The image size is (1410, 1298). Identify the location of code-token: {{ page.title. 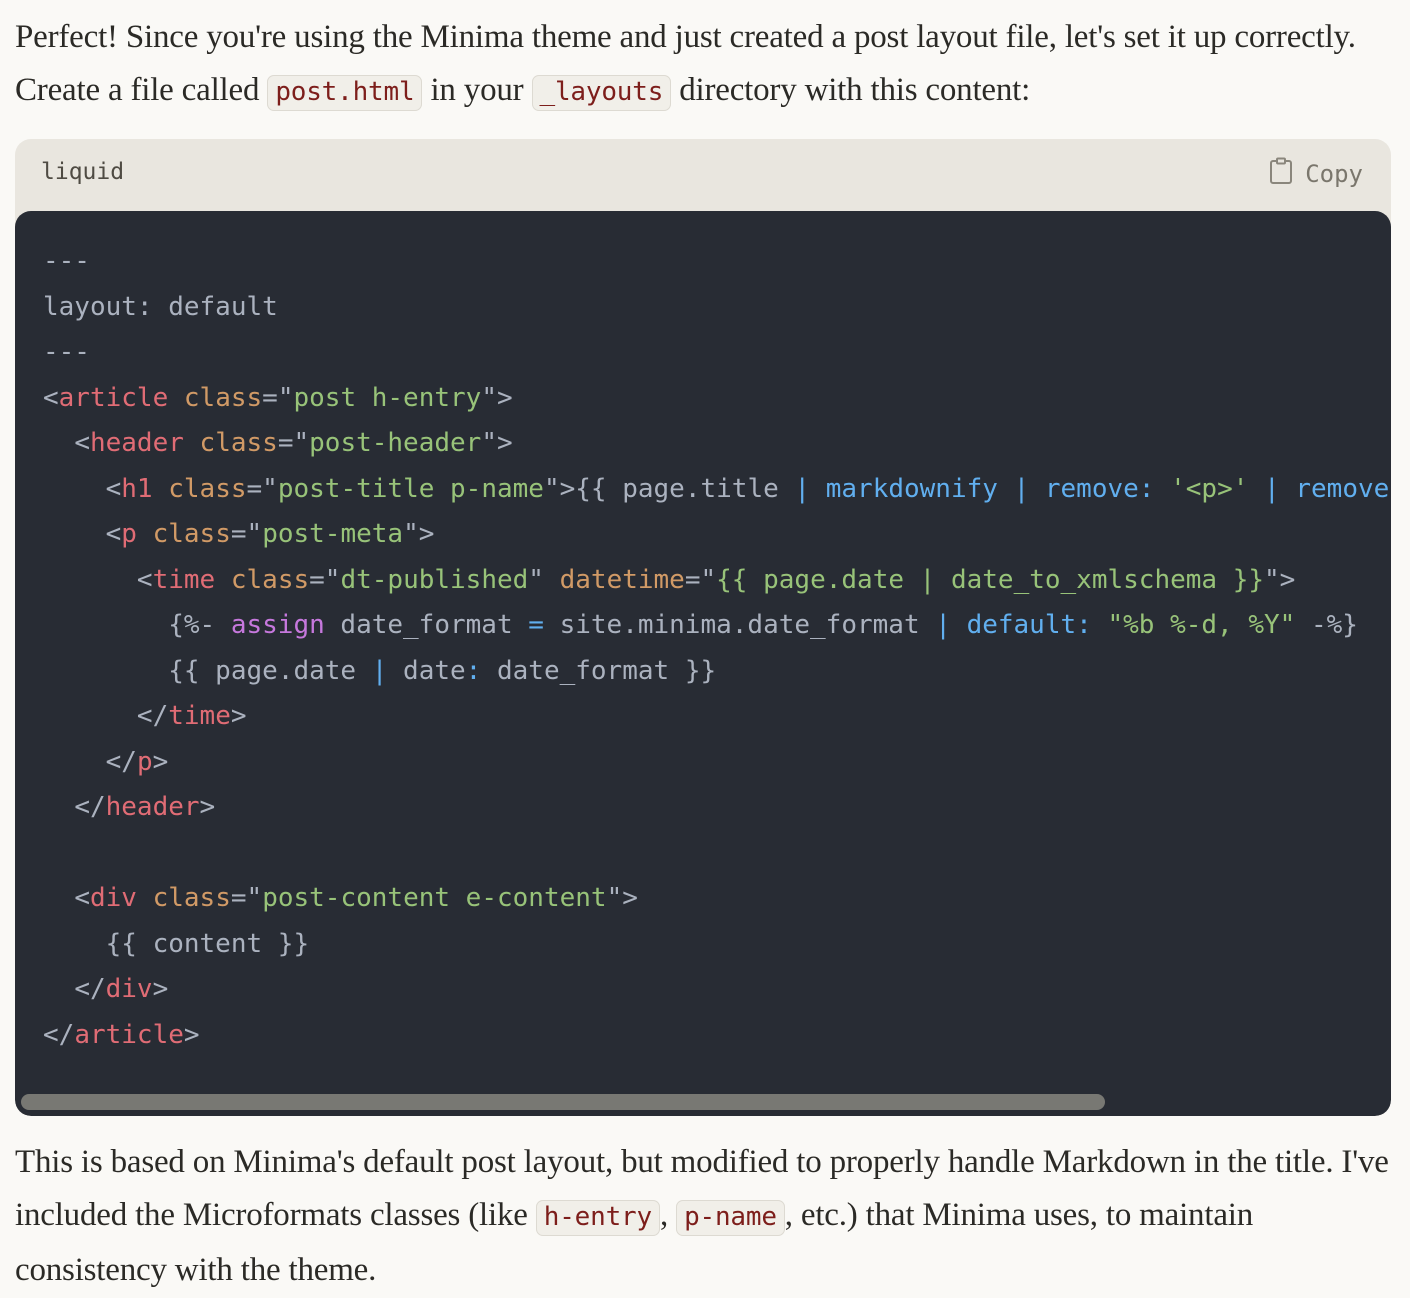
(685, 488).